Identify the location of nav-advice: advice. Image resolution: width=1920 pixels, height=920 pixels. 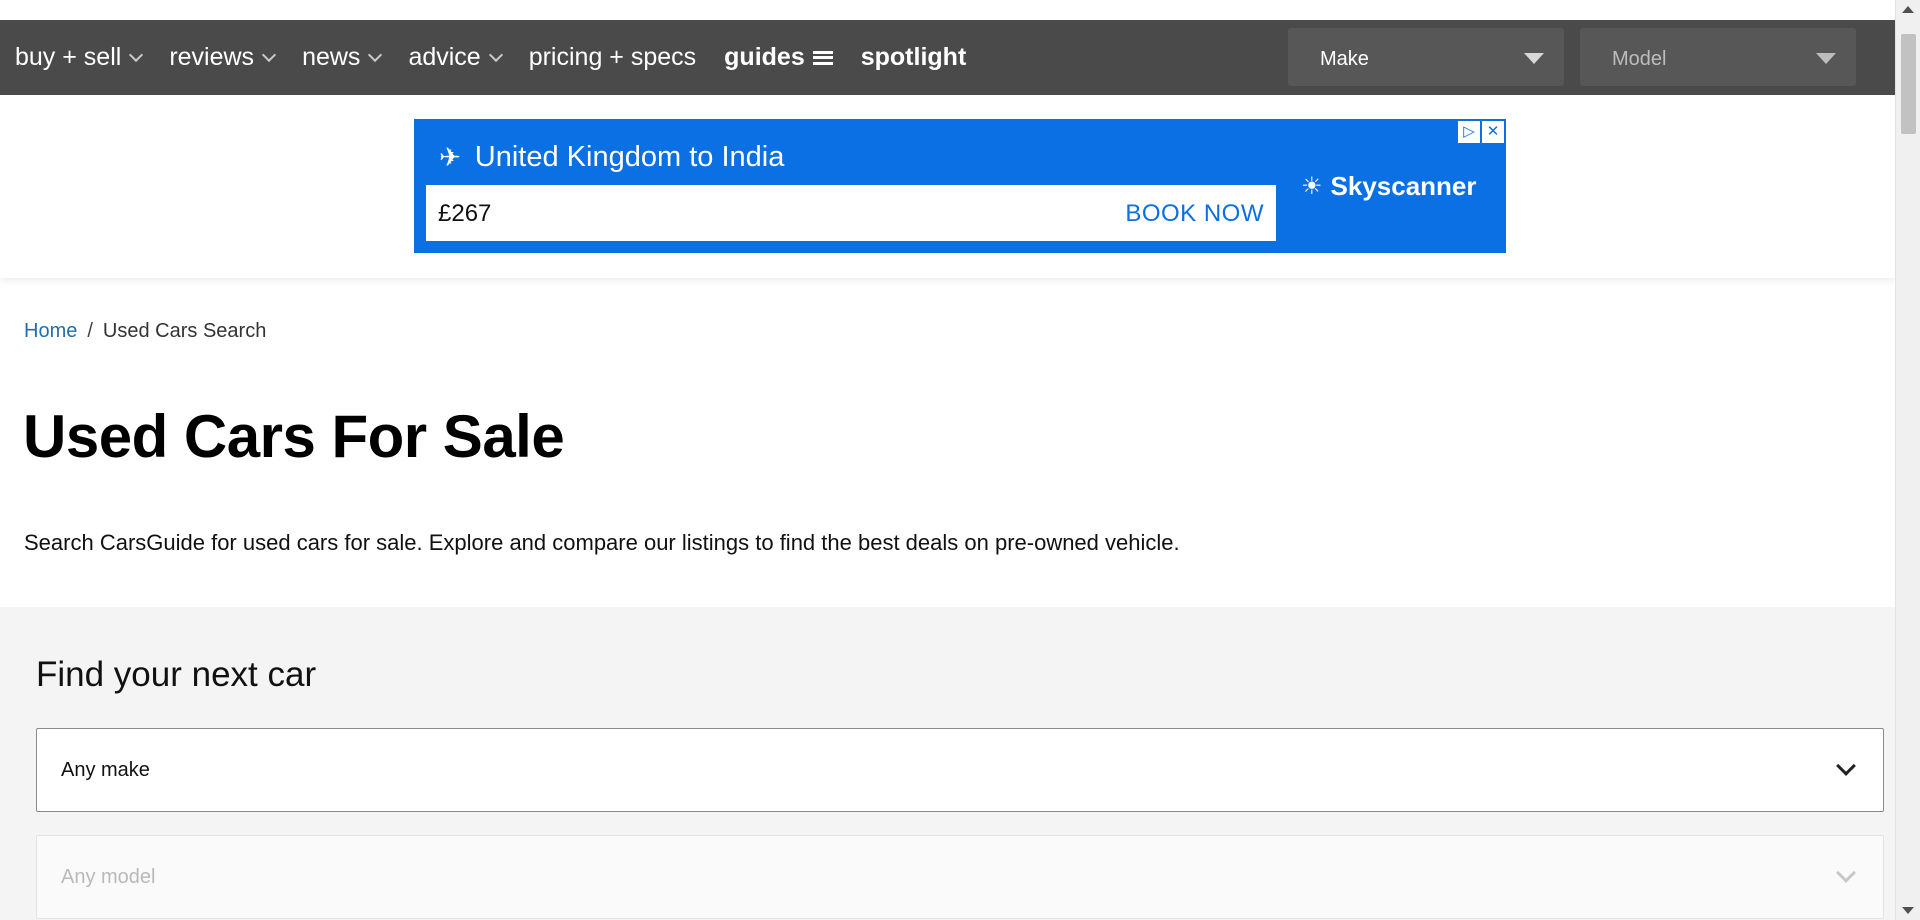
(455, 57).